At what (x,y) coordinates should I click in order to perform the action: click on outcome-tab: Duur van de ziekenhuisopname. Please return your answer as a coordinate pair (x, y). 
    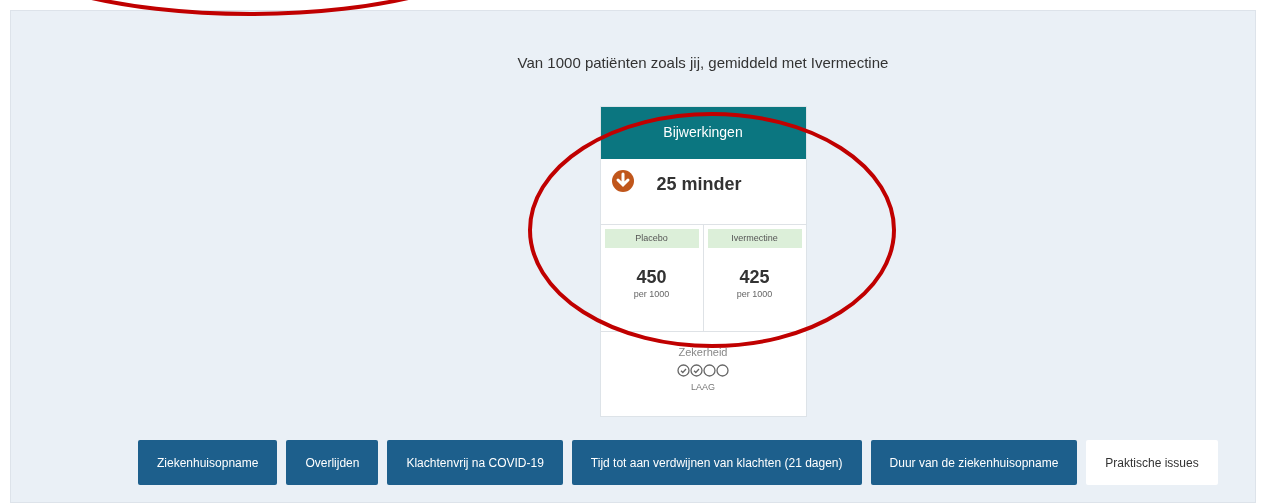
    Looking at the image, I should click on (974, 462).